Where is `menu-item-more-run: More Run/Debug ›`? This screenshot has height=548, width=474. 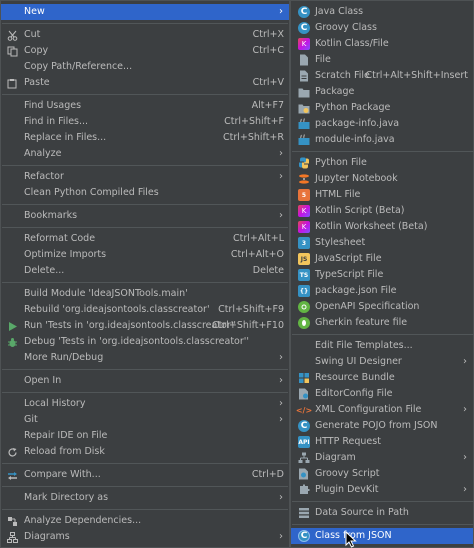
menu-item-more-run: More Run/Debug › is located at coordinates (145, 358).